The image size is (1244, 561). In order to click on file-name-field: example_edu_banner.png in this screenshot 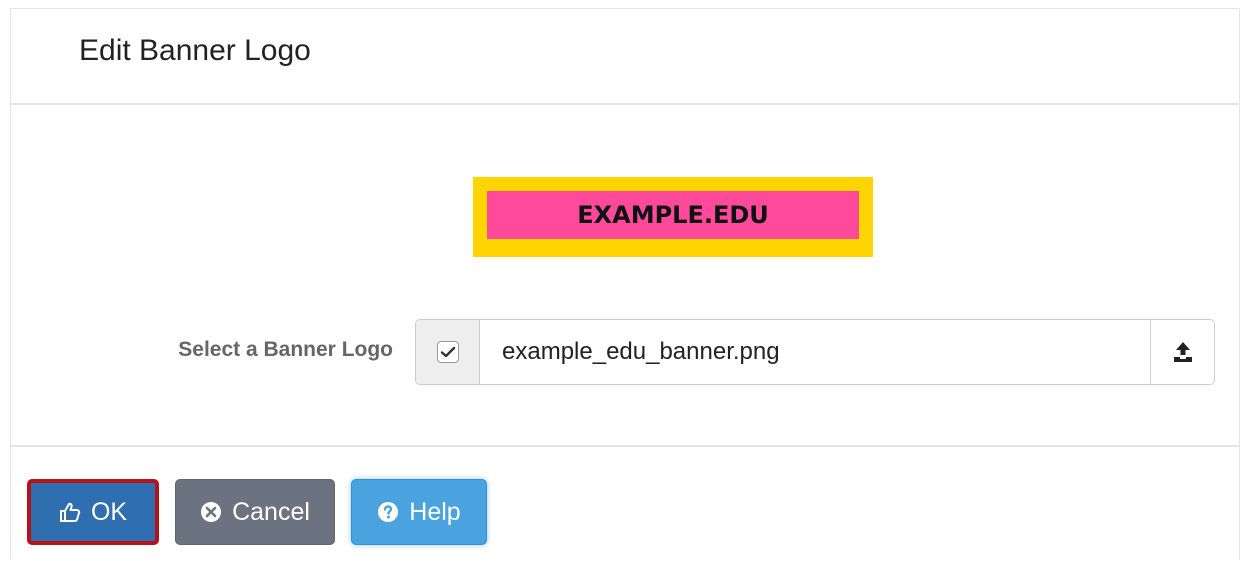, I will do `click(815, 352)`.